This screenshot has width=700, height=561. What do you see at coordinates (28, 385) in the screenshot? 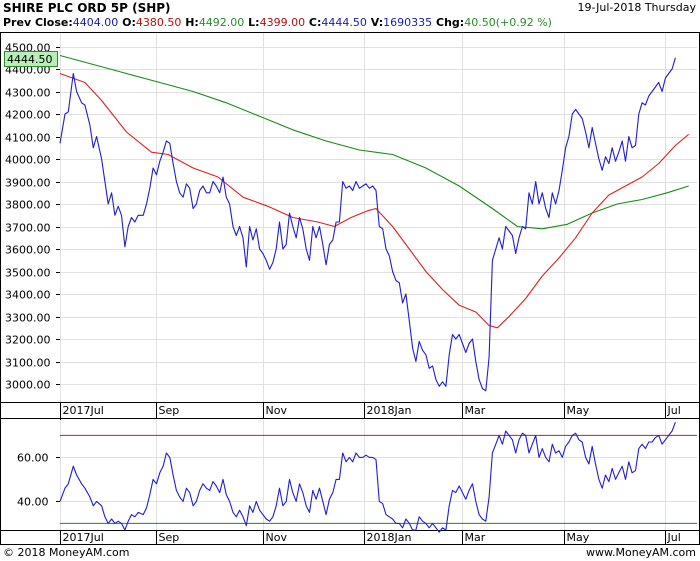
I see `price-y-tick-label: 3000.00` at bounding box center [28, 385].